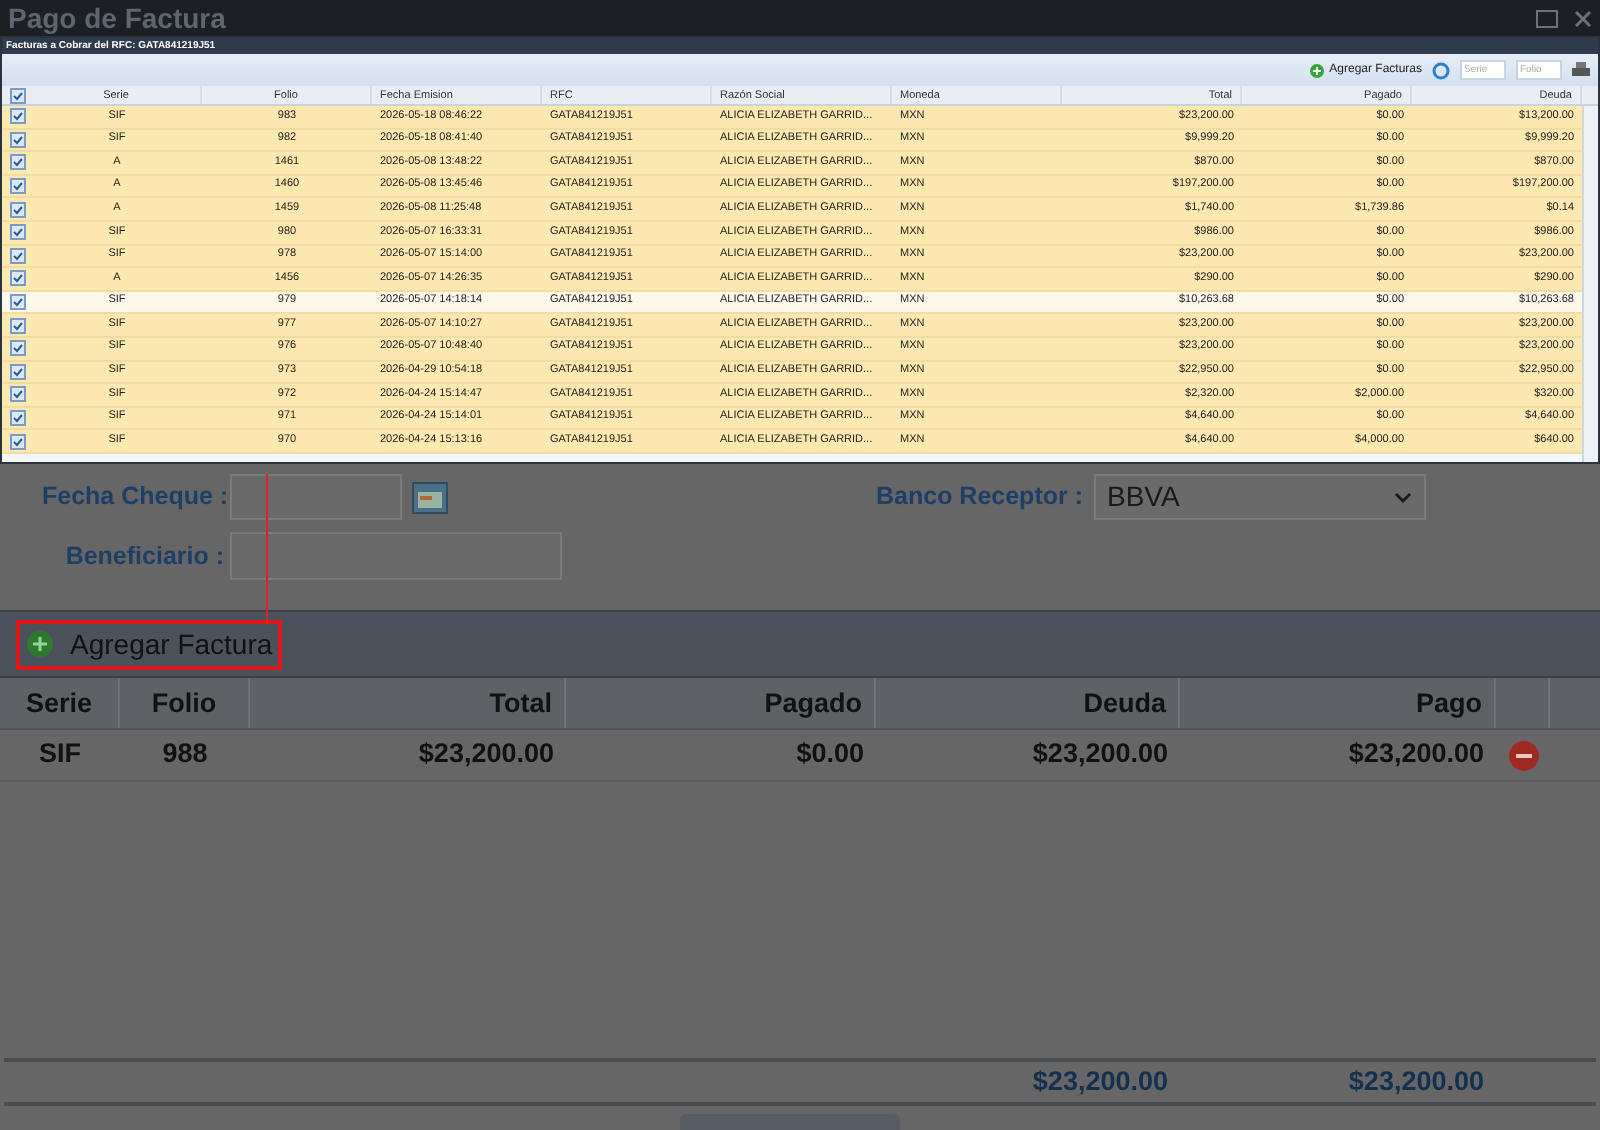 This screenshot has width=1600, height=1130. What do you see at coordinates (144, 556) in the screenshot?
I see `beneficiary-label: Beneficiario :` at bounding box center [144, 556].